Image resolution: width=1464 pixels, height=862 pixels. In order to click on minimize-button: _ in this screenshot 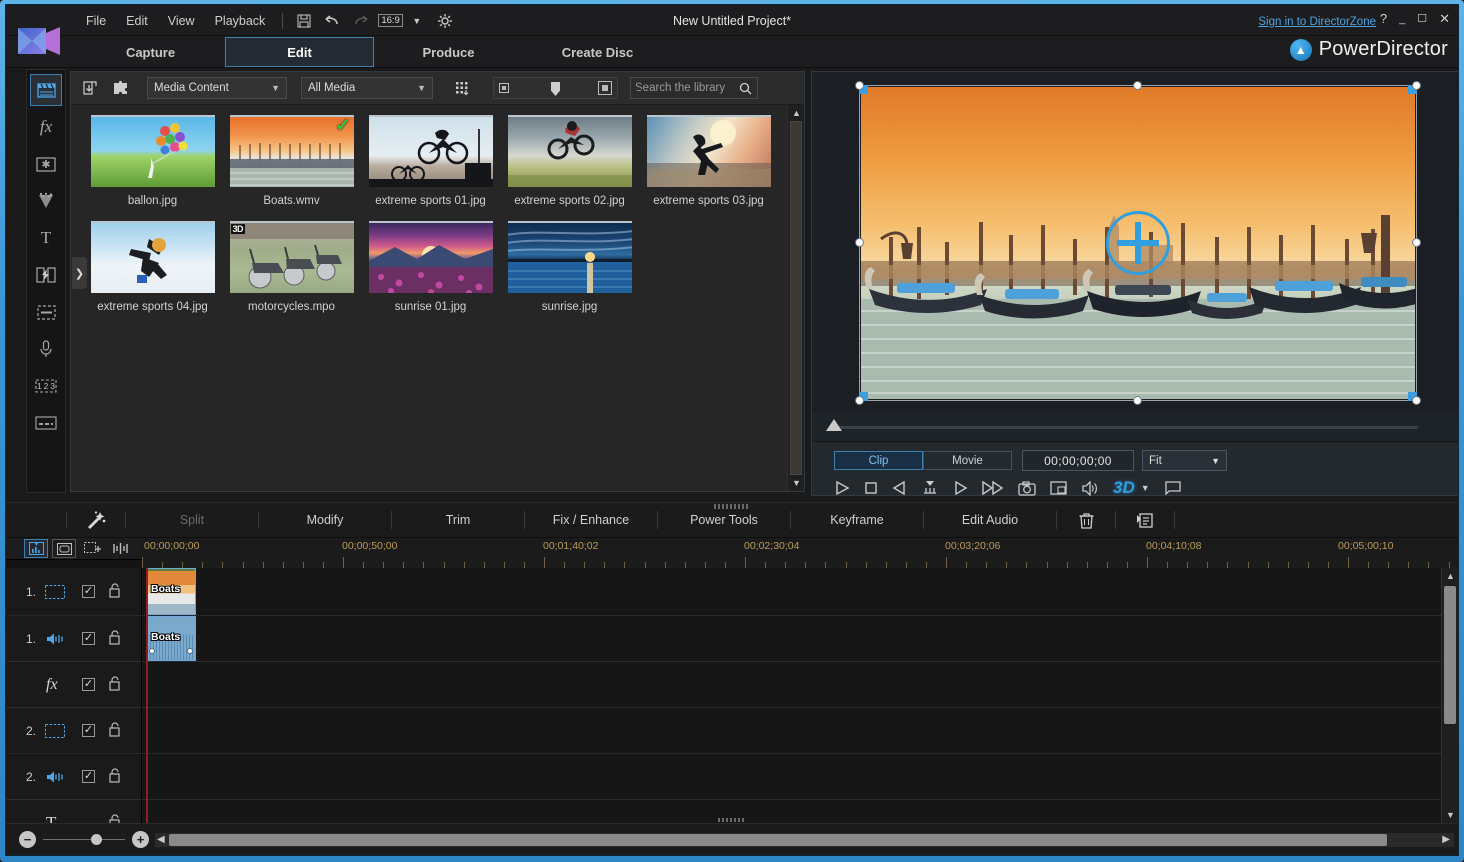, I will do `click(1402, 19)`.